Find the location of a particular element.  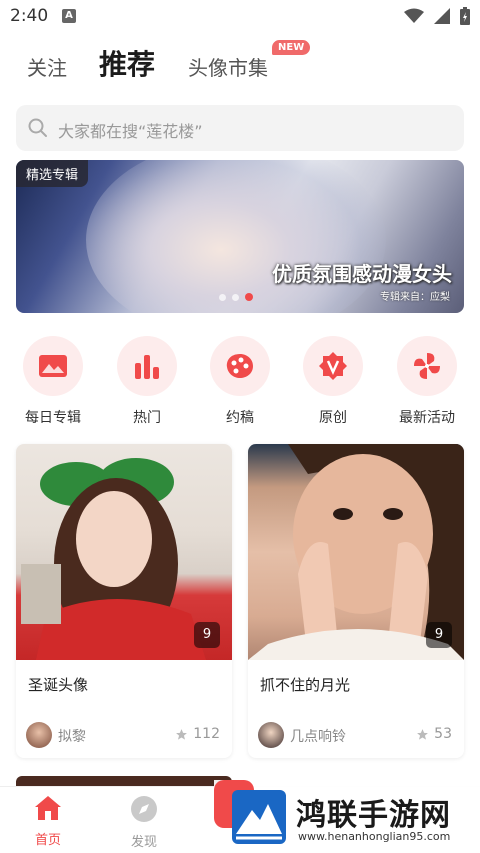

category-label: 约稿 is located at coordinates (240, 418).